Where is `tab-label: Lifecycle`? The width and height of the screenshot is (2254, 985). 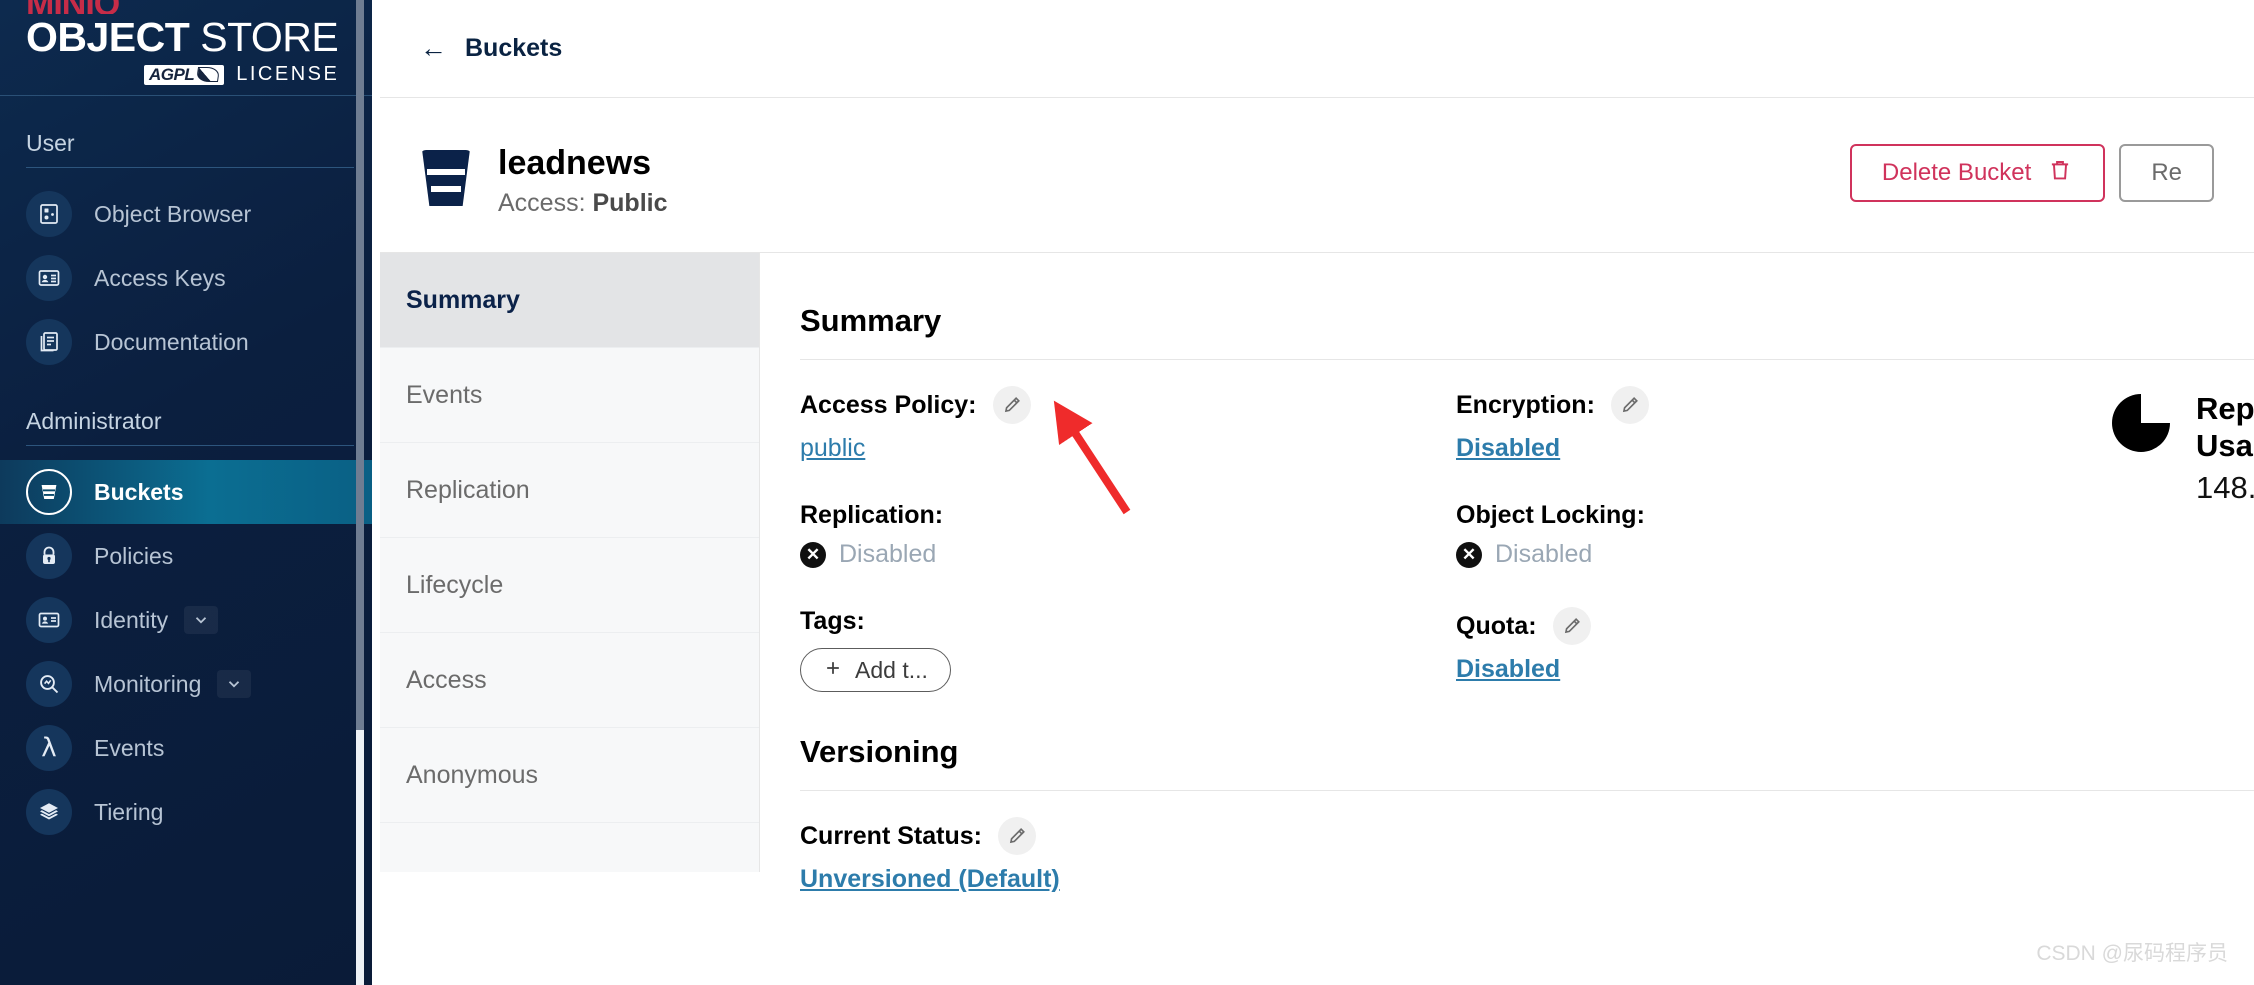 tab-label: Lifecycle is located at coordinates (455, 584).